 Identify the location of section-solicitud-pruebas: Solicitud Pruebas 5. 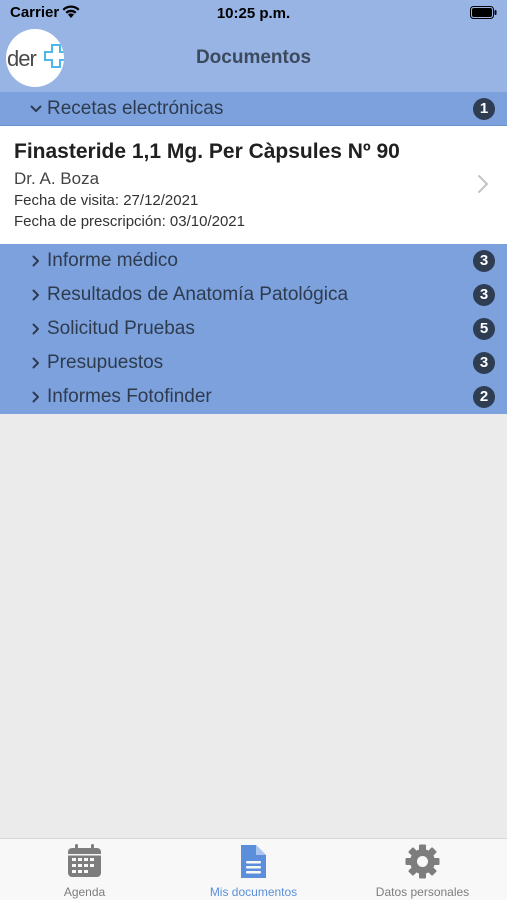
(253, 329).